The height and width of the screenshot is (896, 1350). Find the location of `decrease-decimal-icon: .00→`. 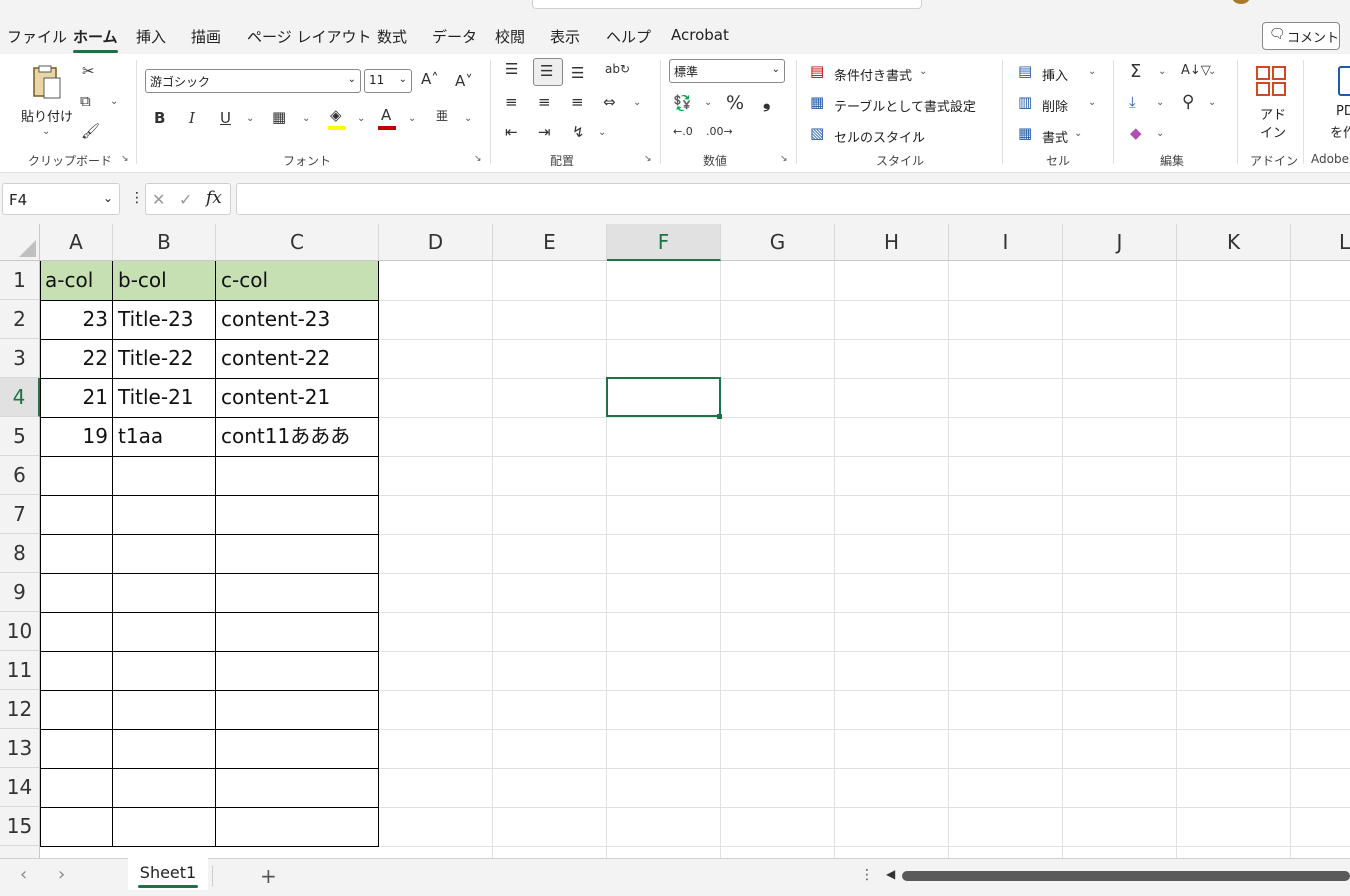

decrease-decimal-icon: .00→ is located at coordinates (719, 131).